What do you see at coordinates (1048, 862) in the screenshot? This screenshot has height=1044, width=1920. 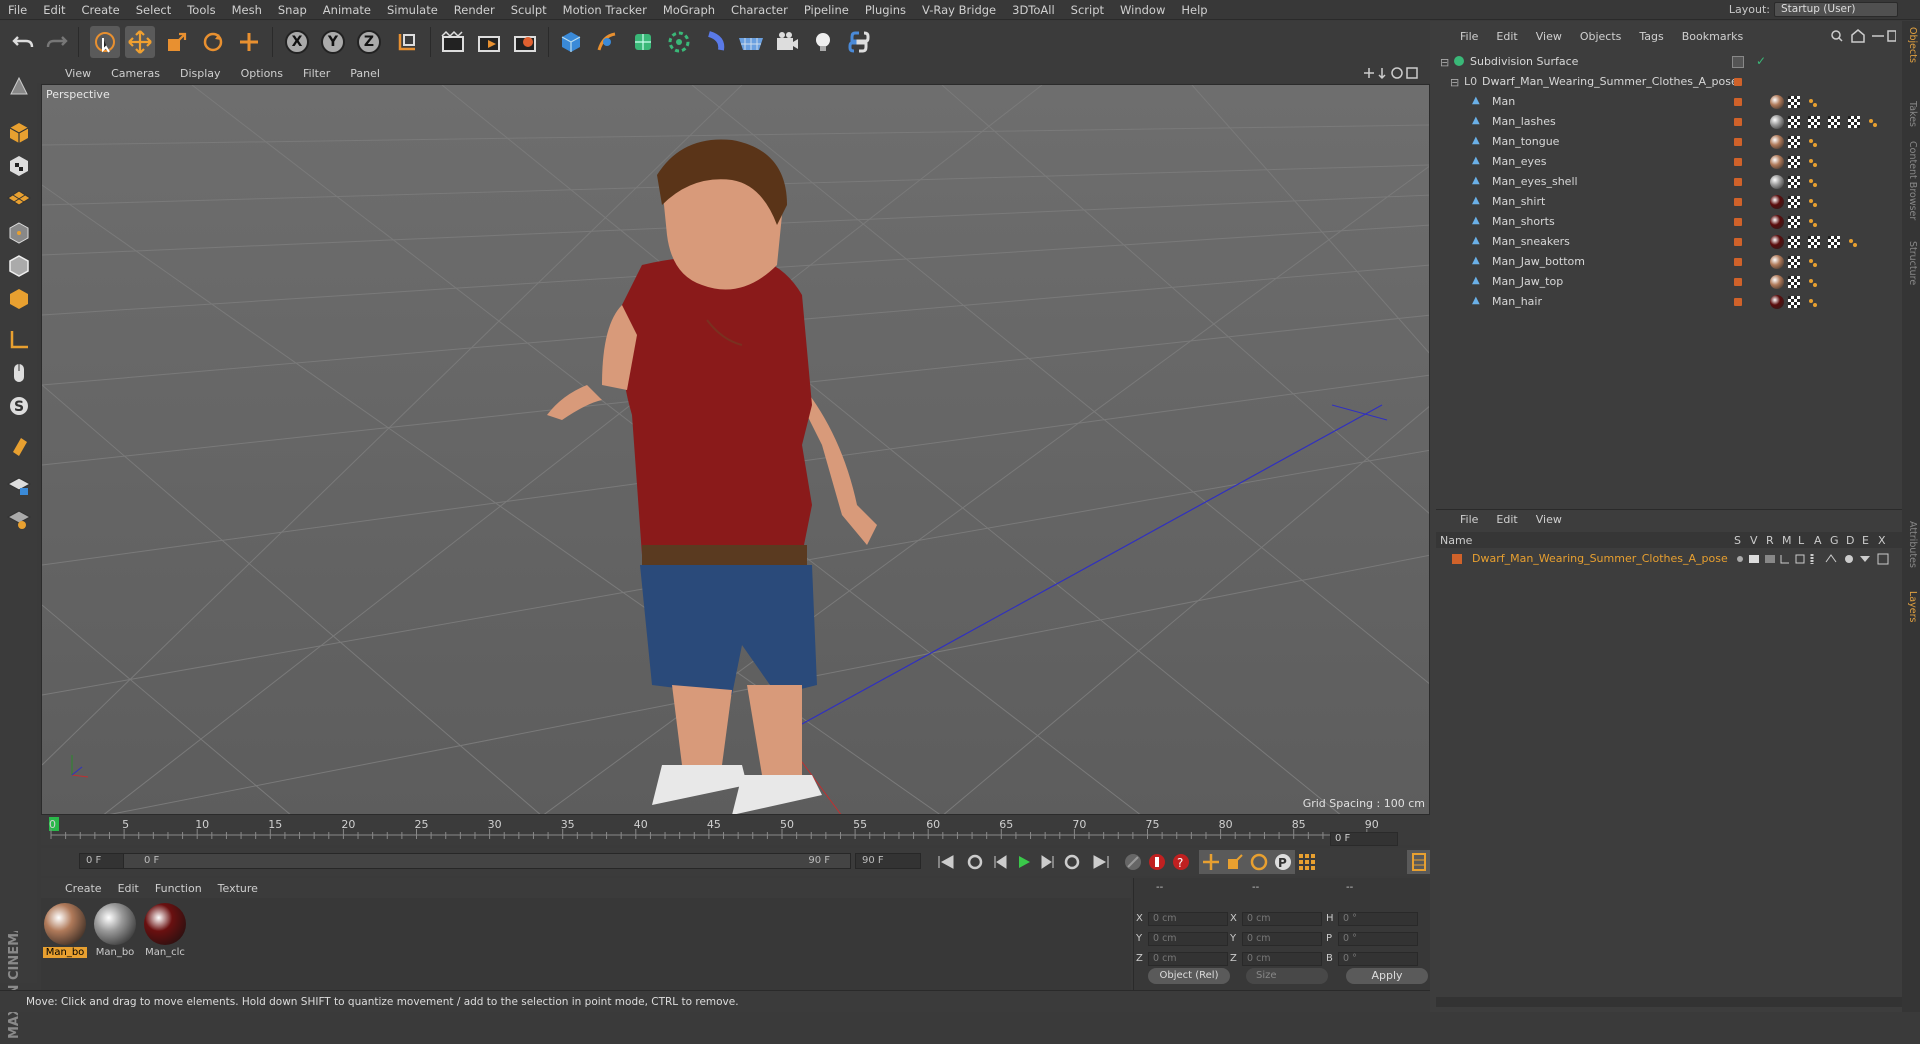 I see `next-frame-icon` at bounding box center [1048, 862].